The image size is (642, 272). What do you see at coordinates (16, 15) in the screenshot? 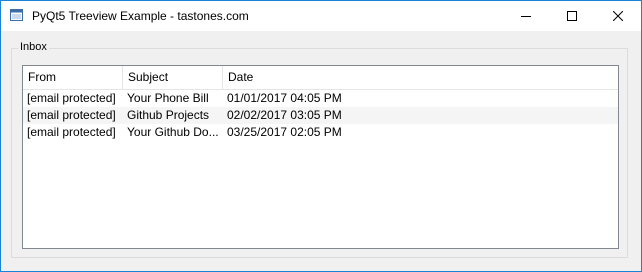
I see `app-window-icon` at bounding box center [16, 15].